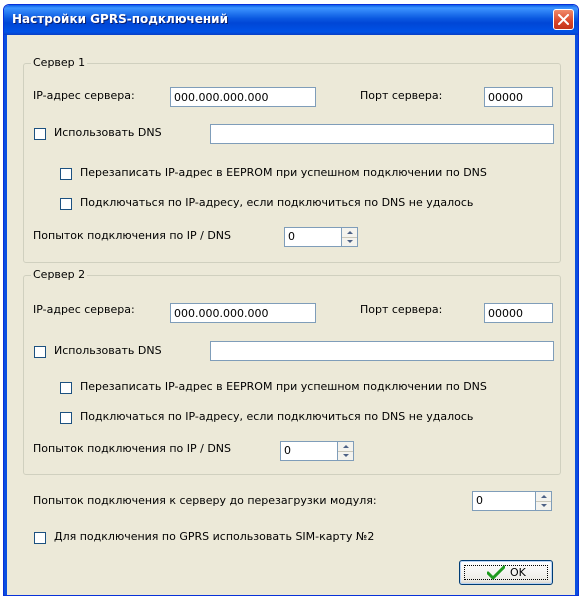 The width and height of the screenshot is (582, 598). Describe the element at coordinates (382, 134) in the screenshot. I see `server1-dns-input` at that location.